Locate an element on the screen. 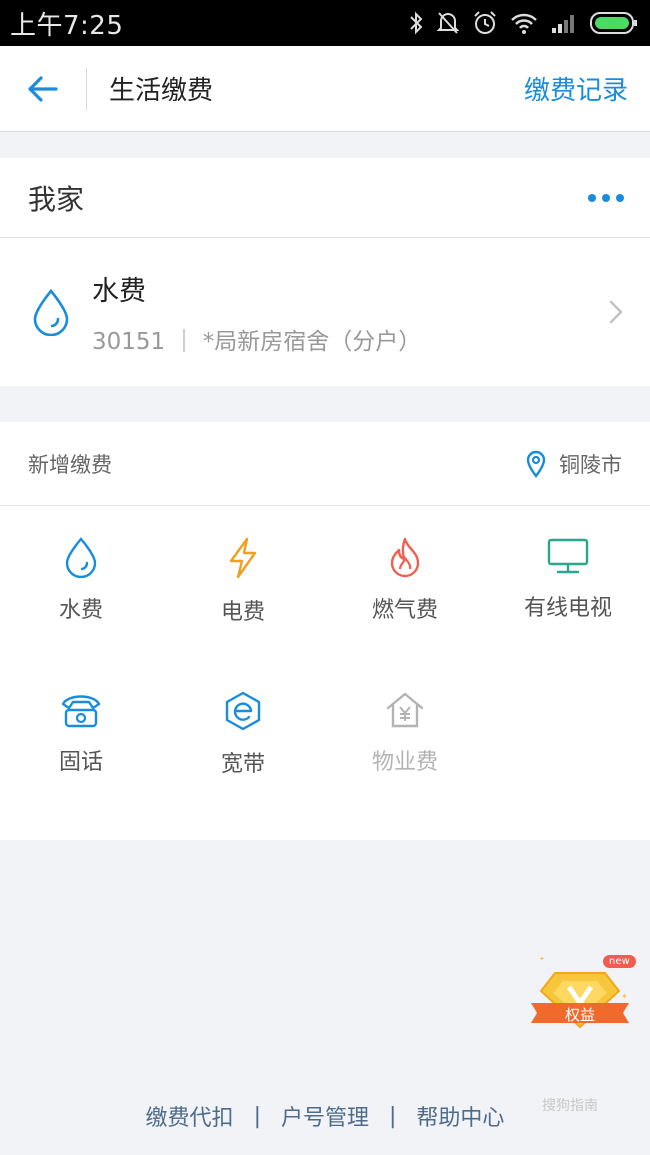 The image size is (650, 1155). help-center-link: 帮助中心 is located at coordinates (460, 1116).